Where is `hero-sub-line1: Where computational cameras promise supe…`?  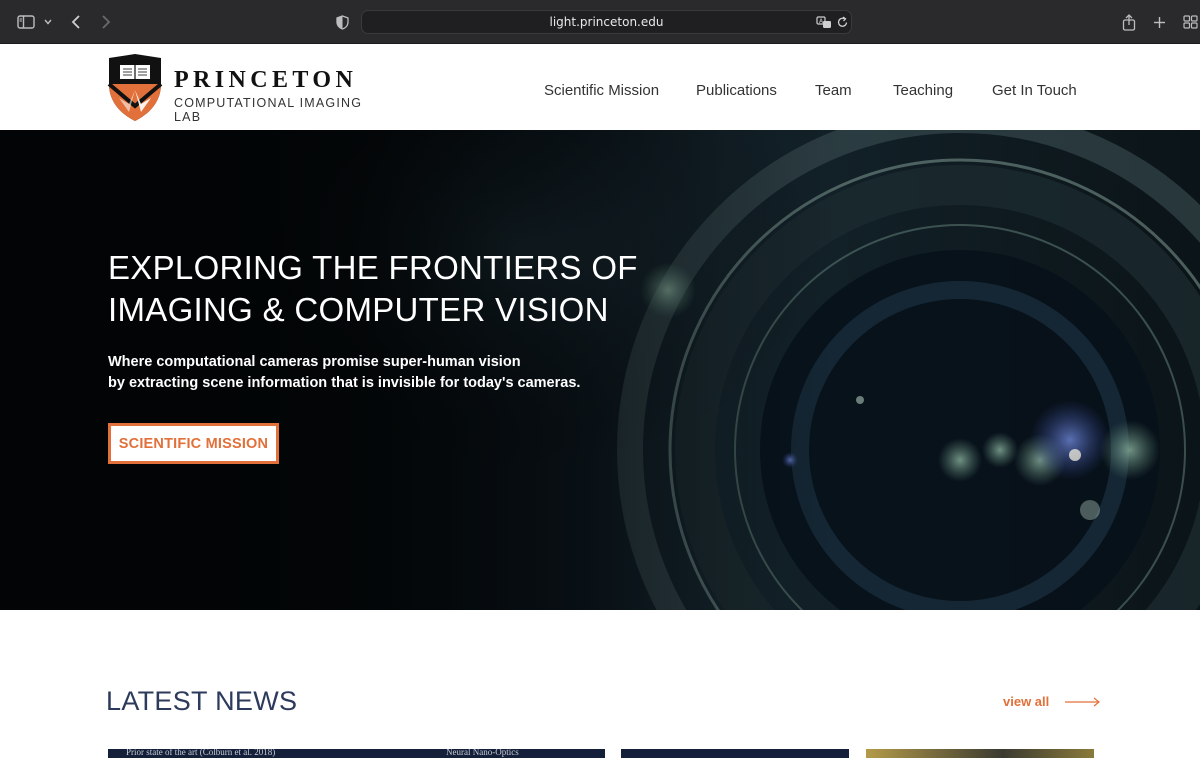 hero-sub-line1: Where computational cameras promise supe… is located at coordinates (314, 362).